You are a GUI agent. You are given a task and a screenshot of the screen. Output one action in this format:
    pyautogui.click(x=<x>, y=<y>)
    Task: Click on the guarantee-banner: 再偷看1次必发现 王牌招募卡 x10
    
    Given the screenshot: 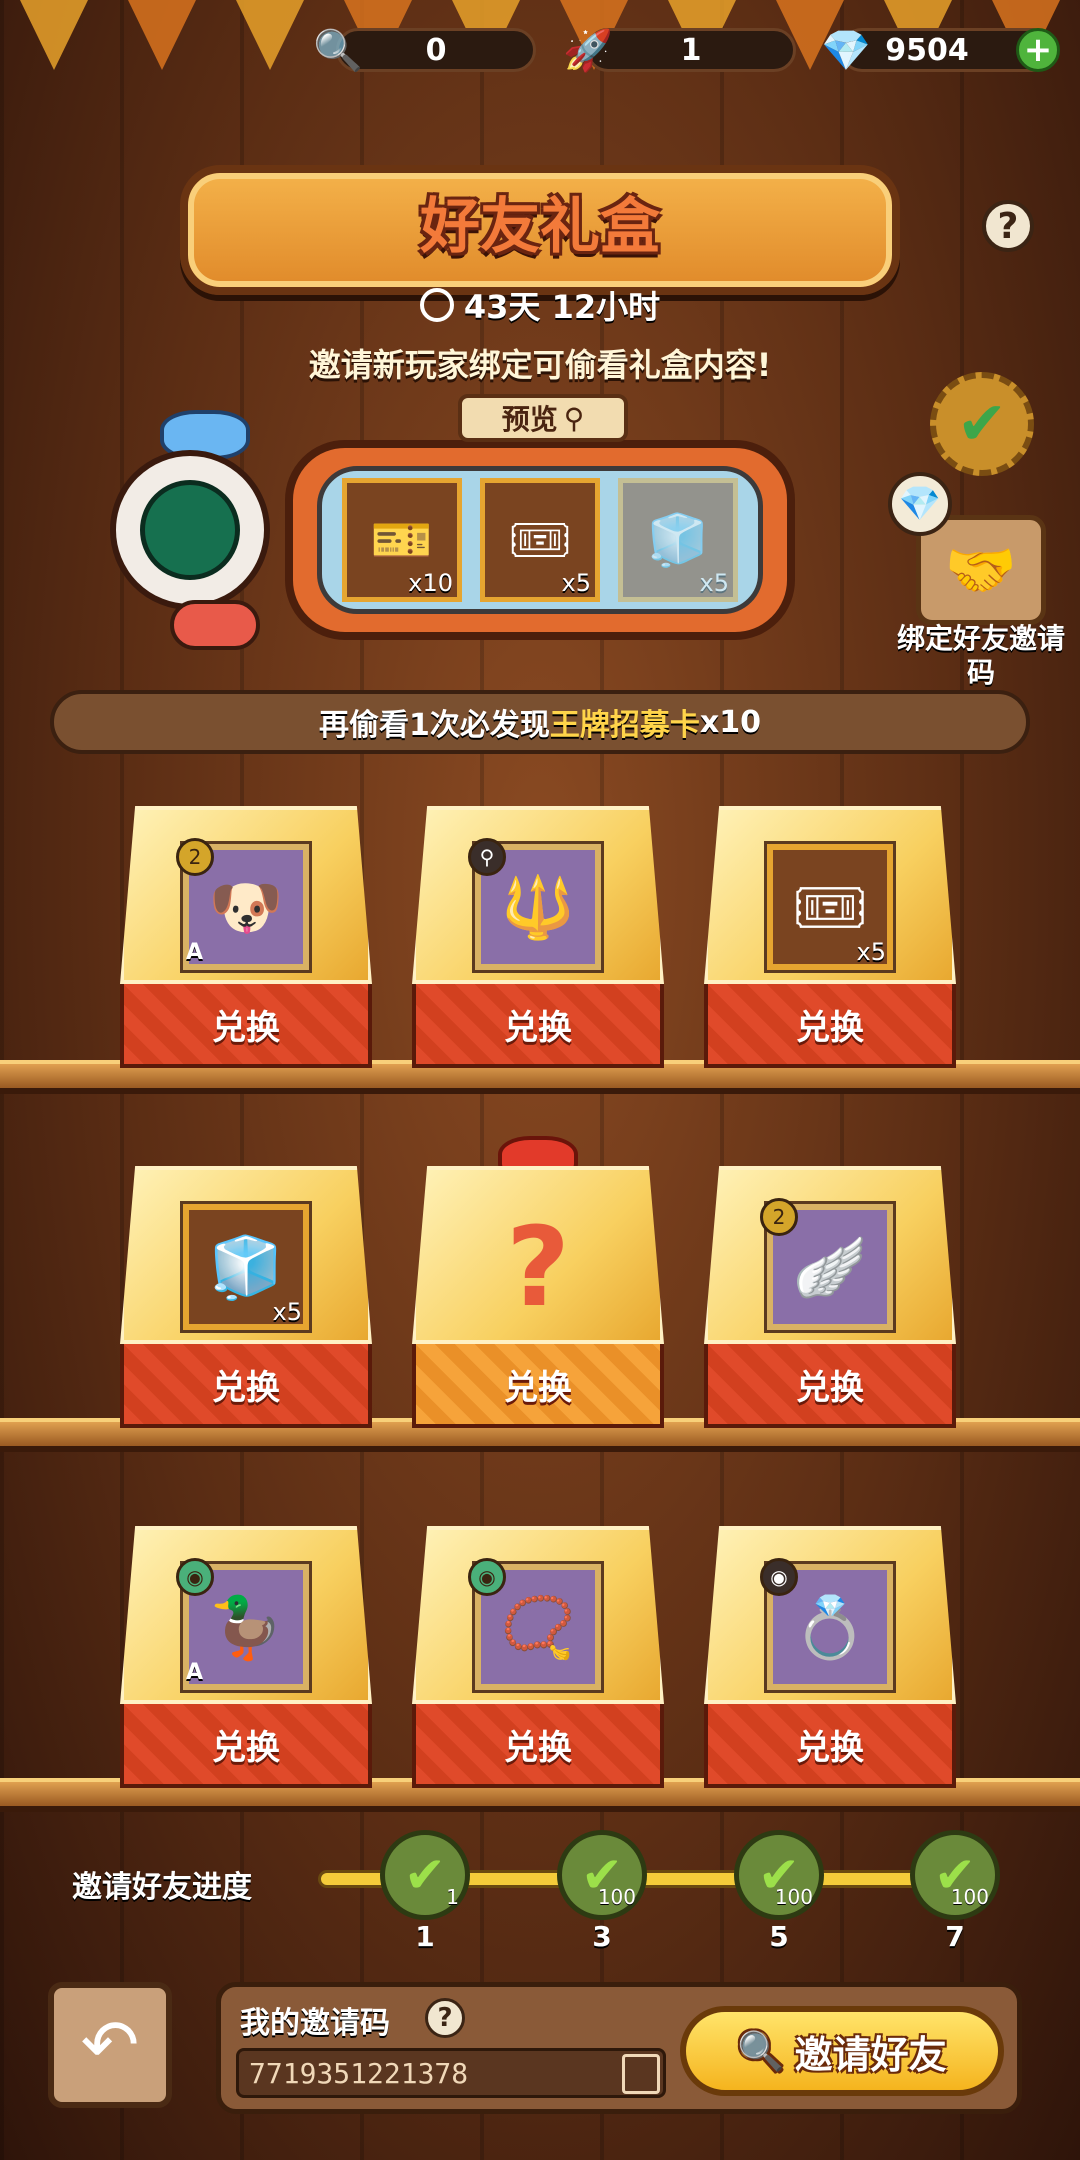 What is the action you would take?
    pyautogui.click(x=540, y=722)
    